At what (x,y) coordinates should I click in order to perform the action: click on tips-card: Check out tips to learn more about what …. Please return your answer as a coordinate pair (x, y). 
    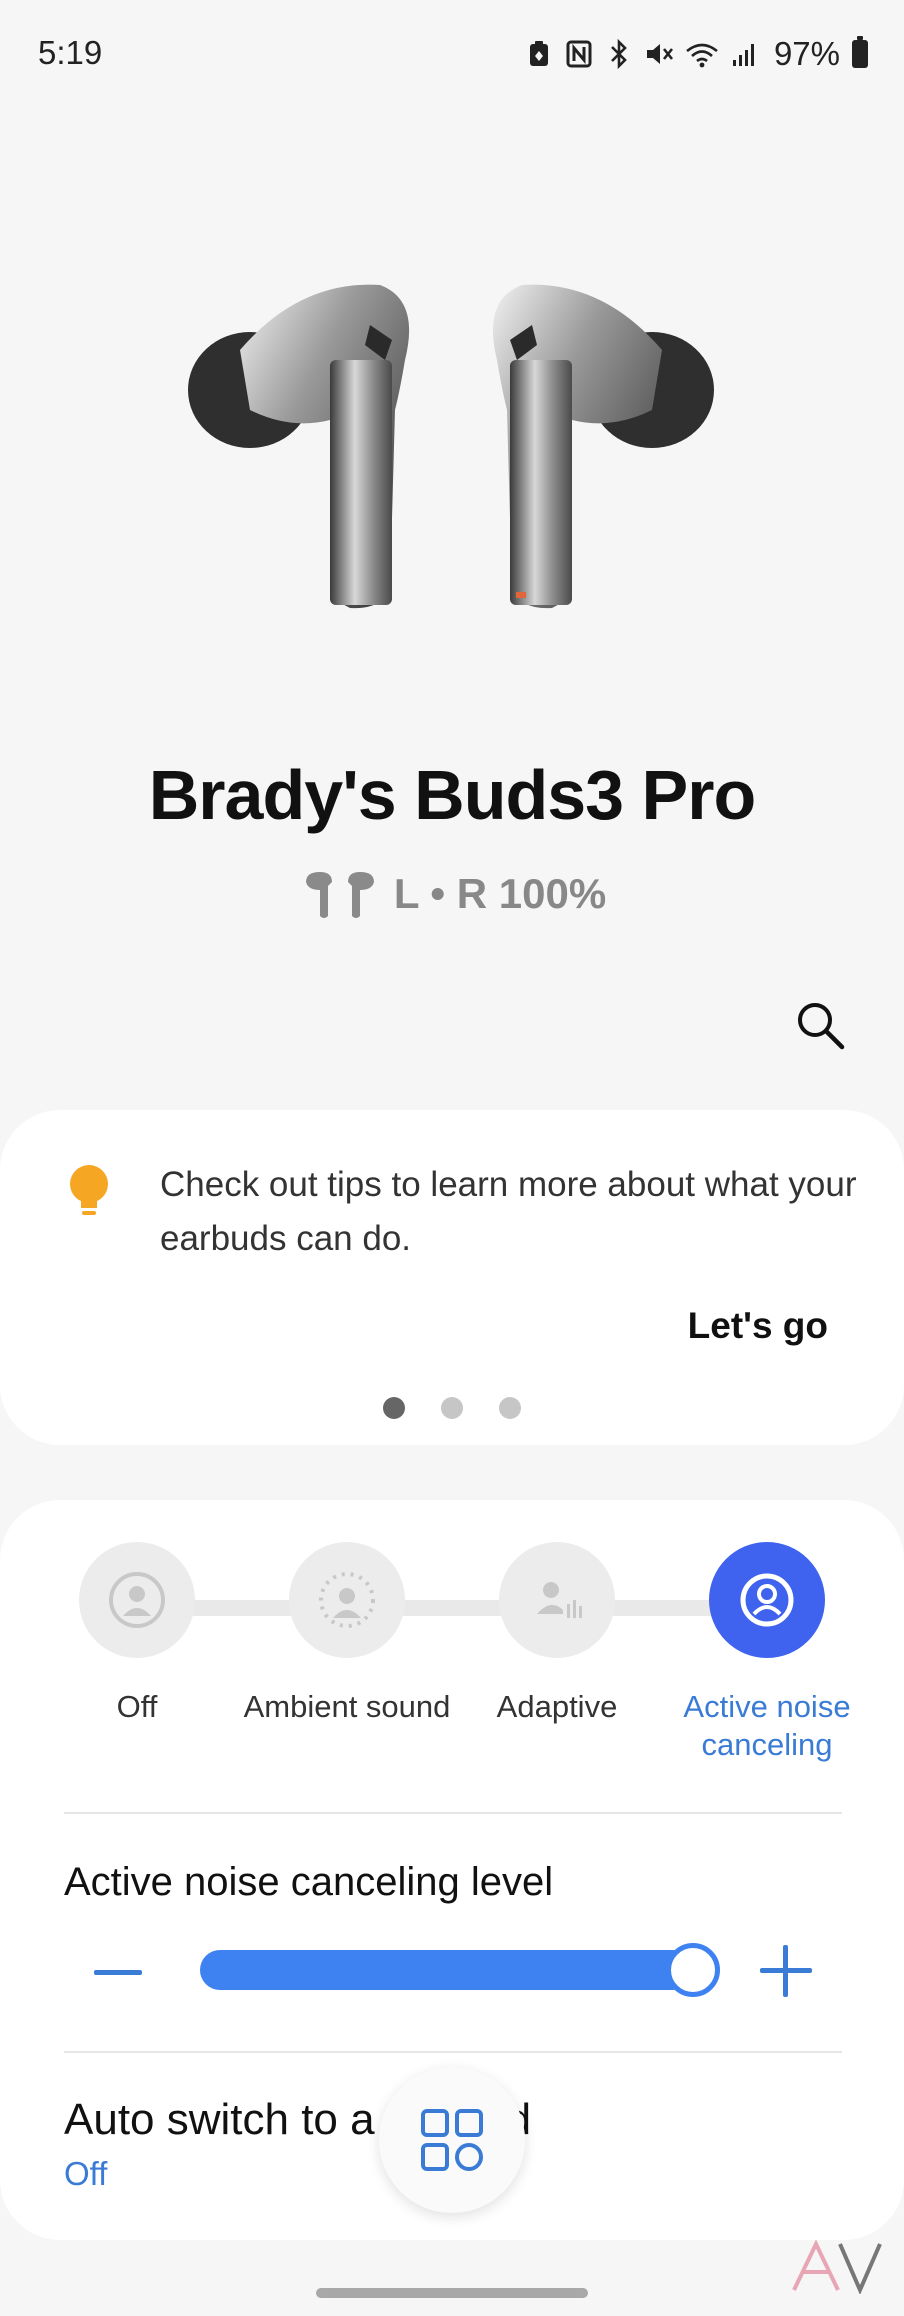
    Looking at the image, I should click on (452, 1277).